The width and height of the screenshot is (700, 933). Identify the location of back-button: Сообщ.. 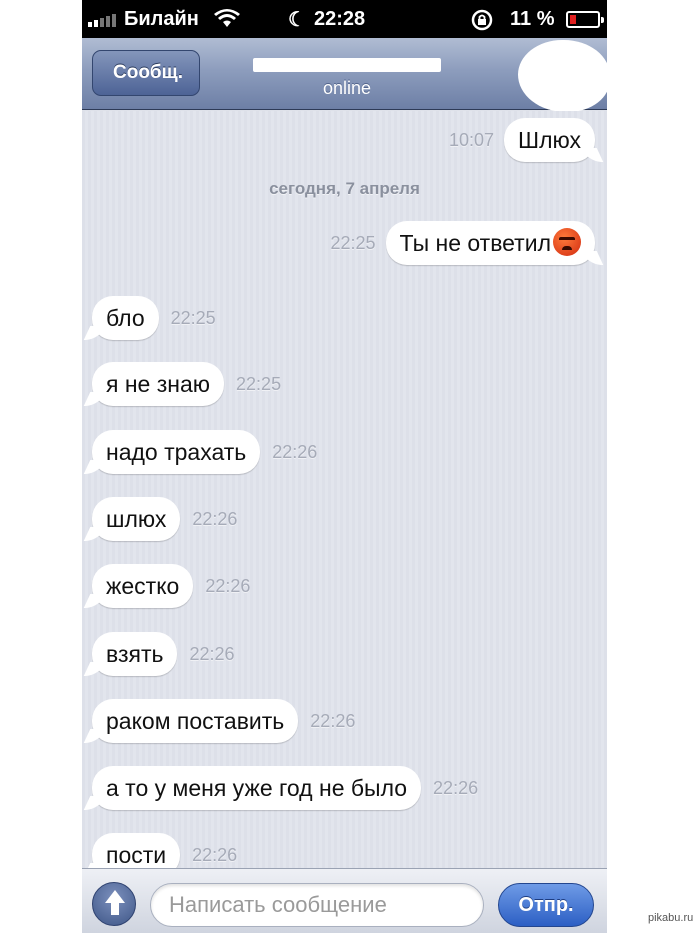
(146, 73).